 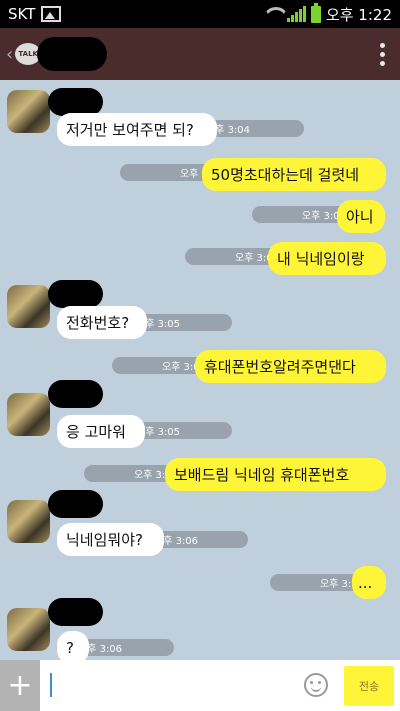 I want to click on chat-title-redacted, so click(x=72, y=54).